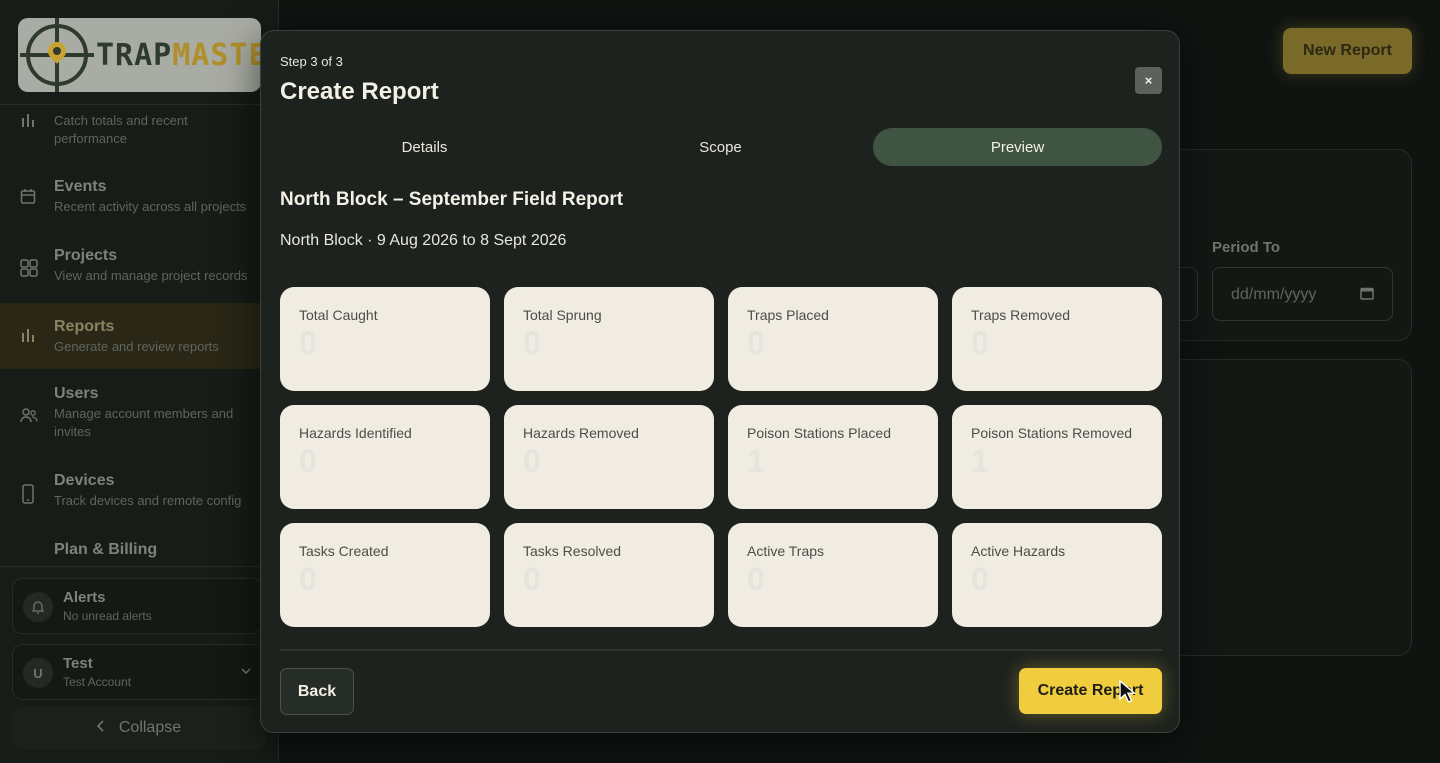 This screenshot has height=763, width=1440. What do you see at coordinates (581, 433) in the screenshot?
I see `stat-label: Hazards Removed` at bounding box center [581, 433].